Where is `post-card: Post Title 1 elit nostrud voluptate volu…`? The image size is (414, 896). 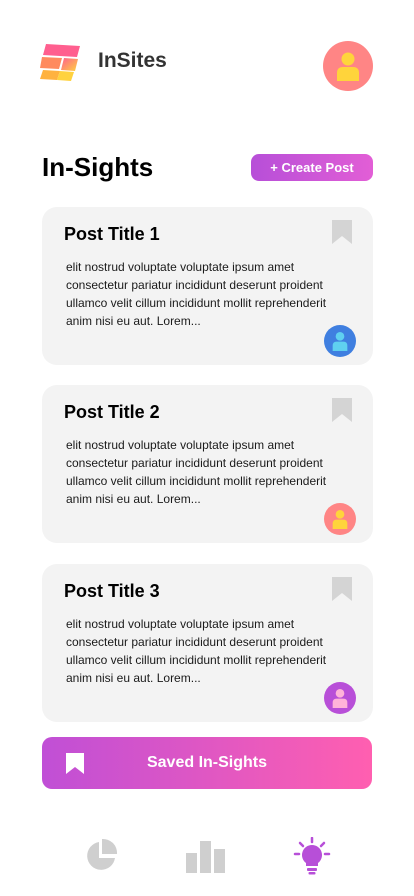 post-card: Post Title 1 elit nostrud voluptate volu… is located at coordinates (207, 286).